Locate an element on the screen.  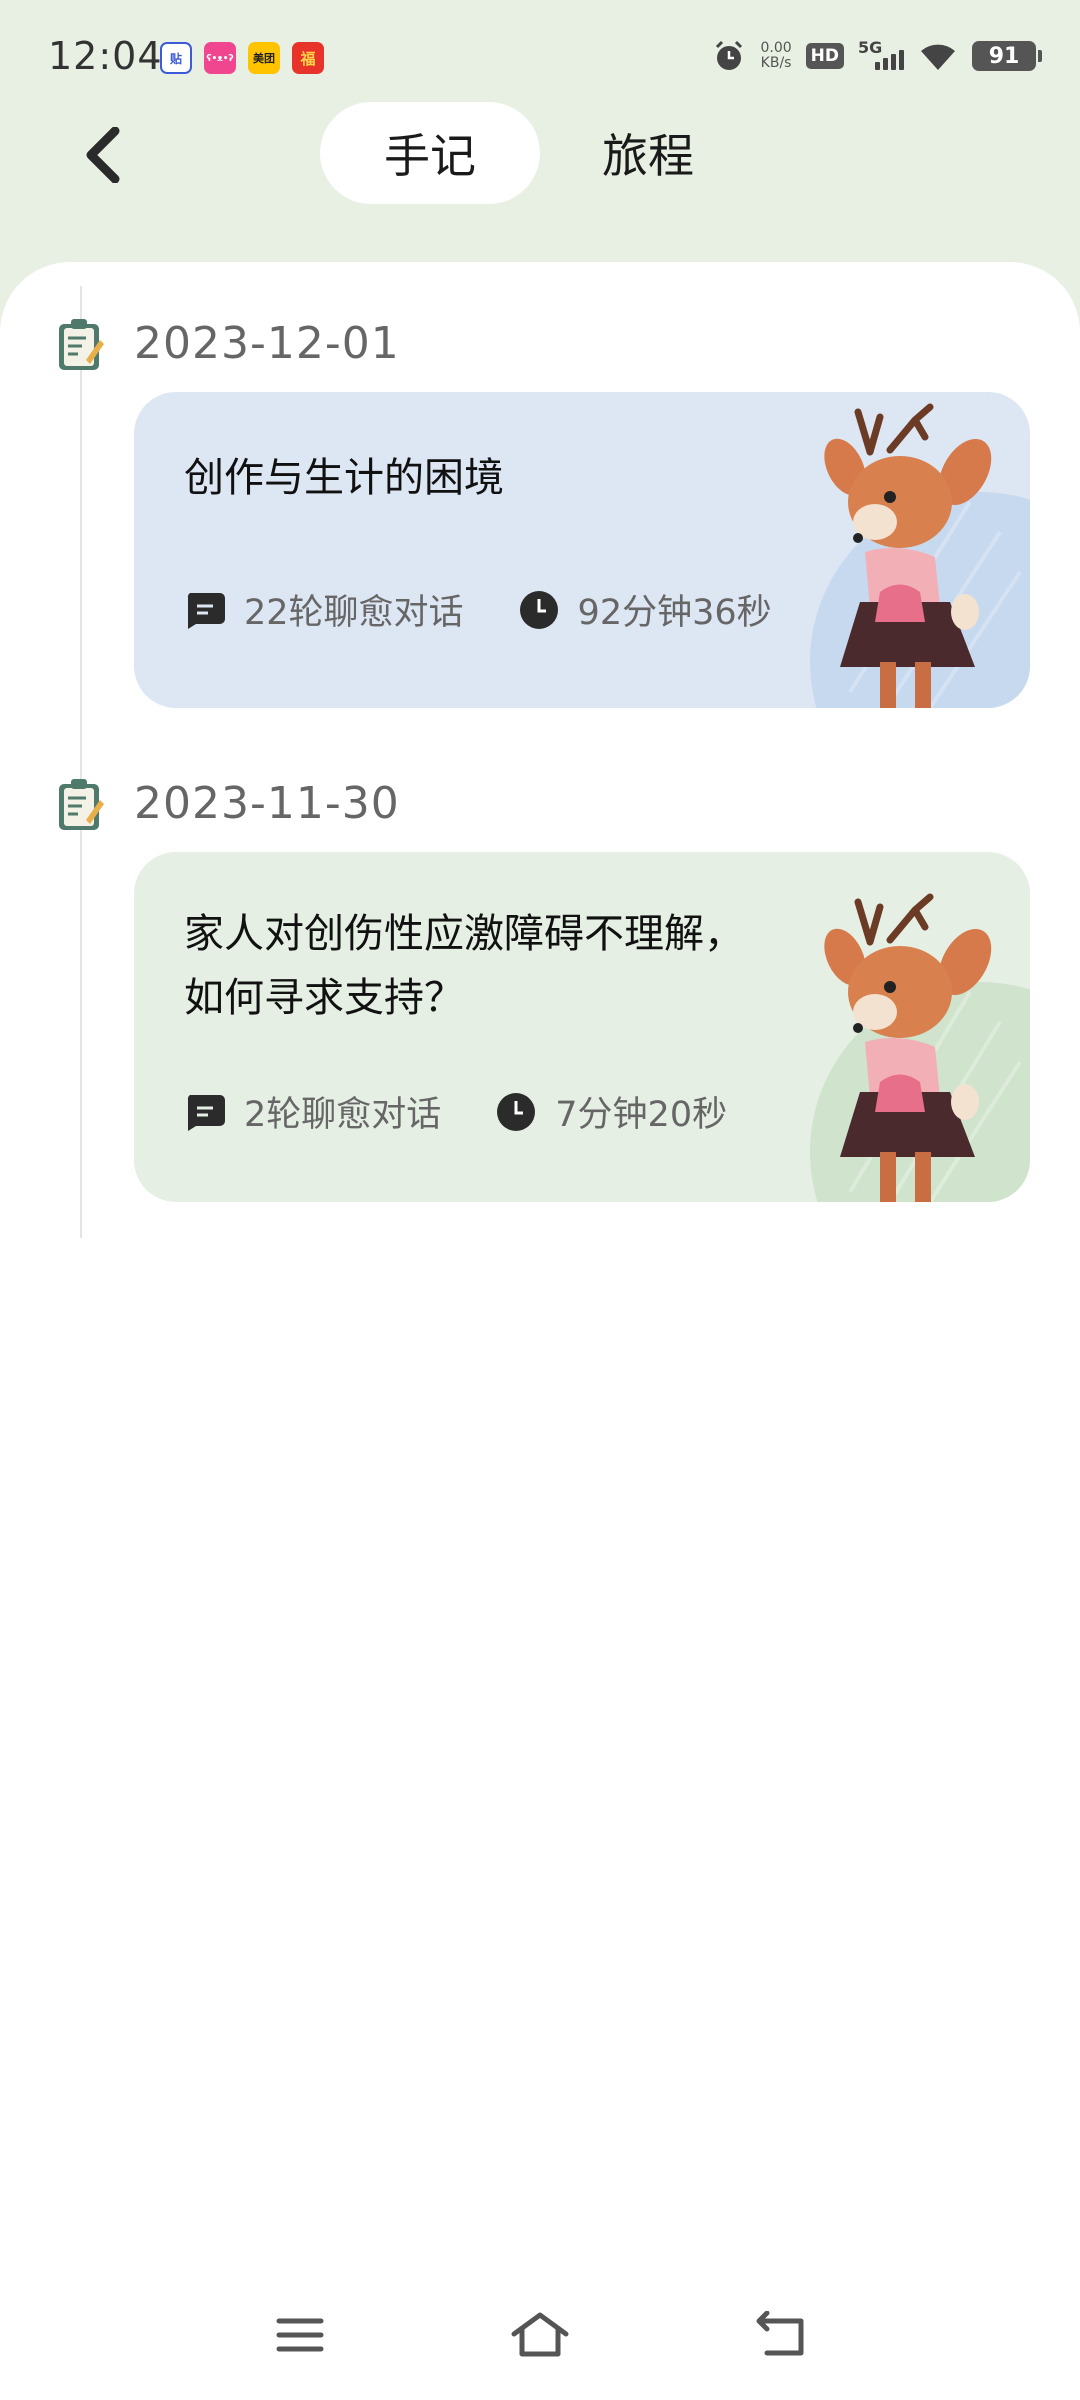
card-title: 家人对创伤性应激障碍不理解，如何寻求支持？ is located at coordinates (464, 966).